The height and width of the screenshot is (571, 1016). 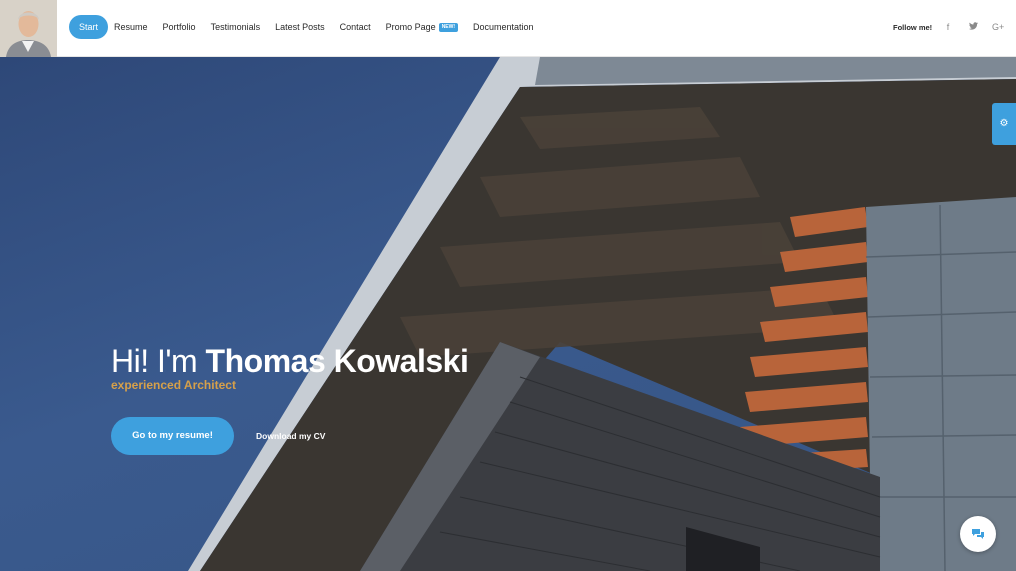 I want to click on nav-item-documentation: Documentation, so click(x=503, y=27).